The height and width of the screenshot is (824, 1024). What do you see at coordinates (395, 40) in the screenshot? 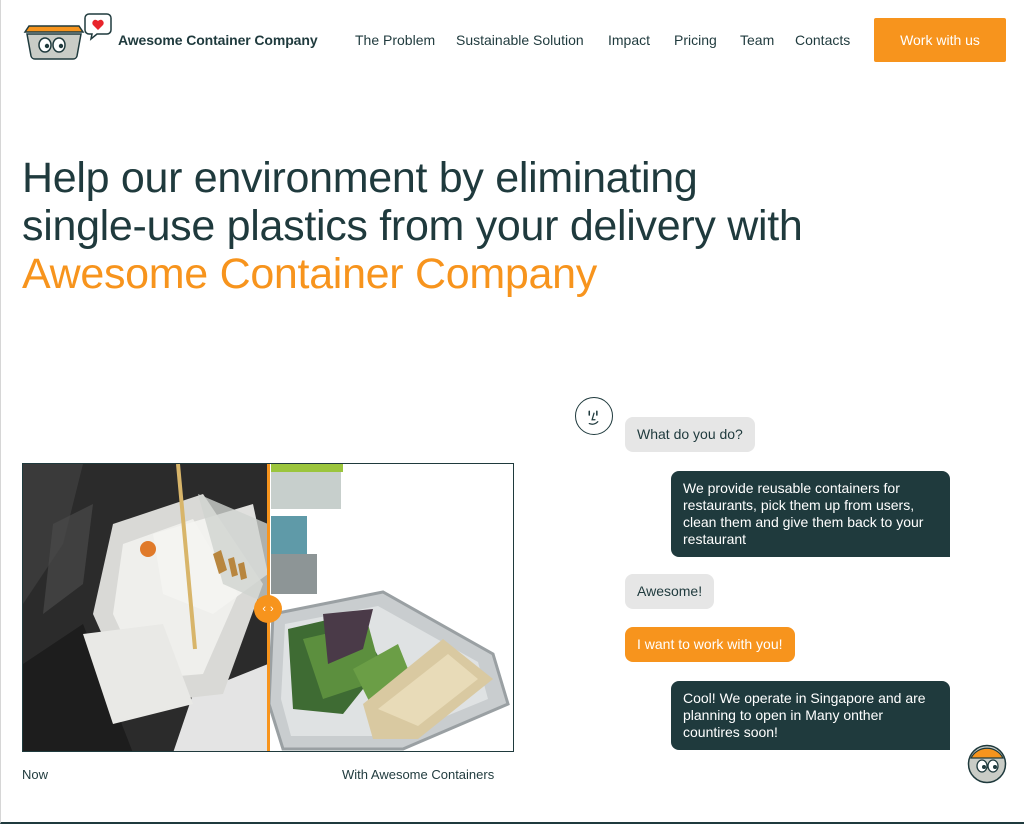
I see `nav-the-problem: The Problem` at bounding box center [395, 40].